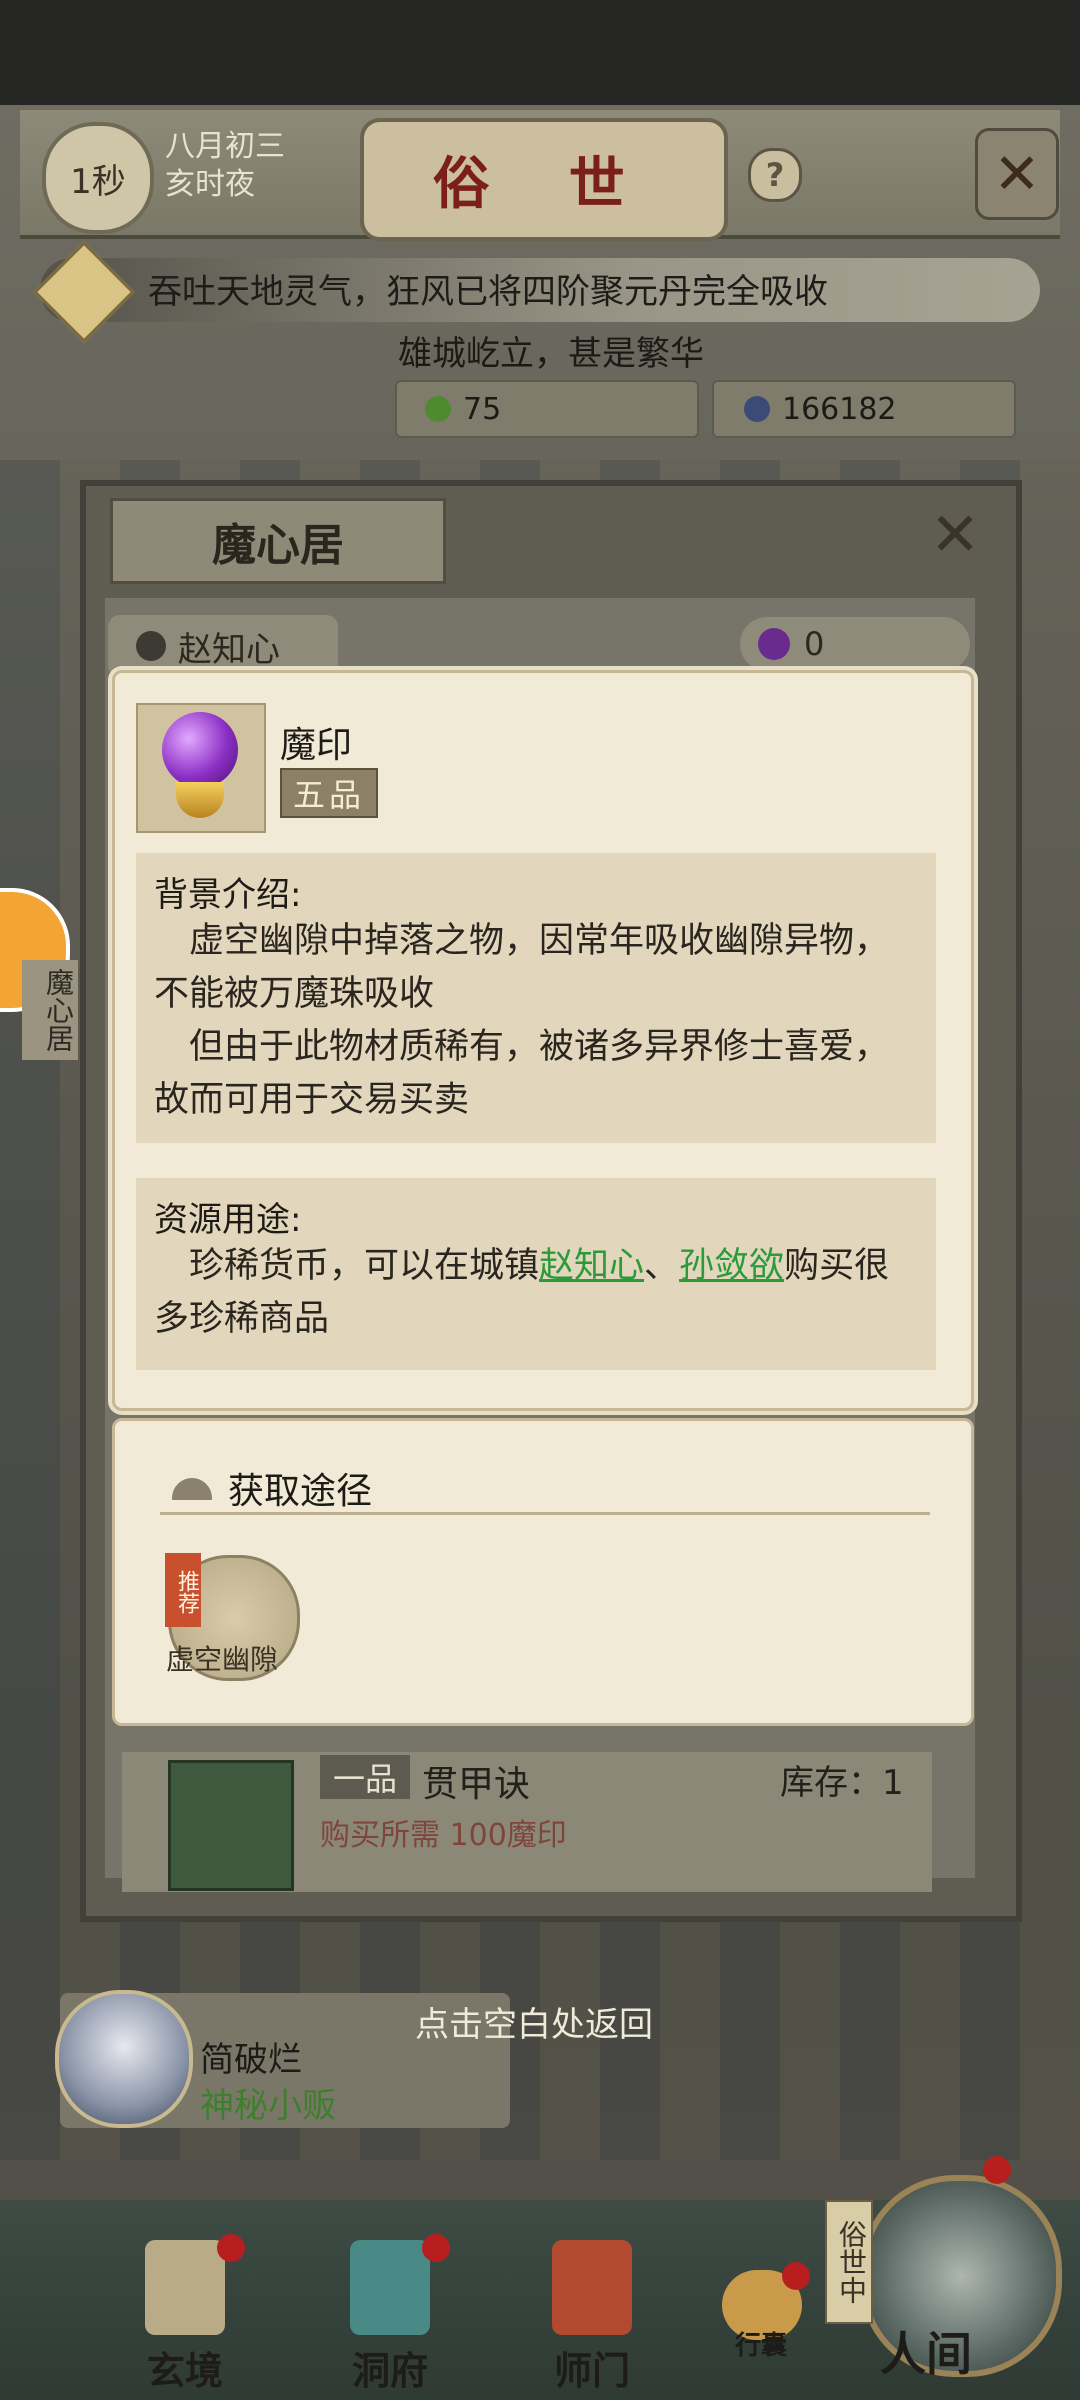 The width and height of the screenshot is (1080, 2400). What do you see at coordinates (842, 1783) in the screenshot?
I see `shop-item-stock: 库存：1` at bounding box center [842, 1783].